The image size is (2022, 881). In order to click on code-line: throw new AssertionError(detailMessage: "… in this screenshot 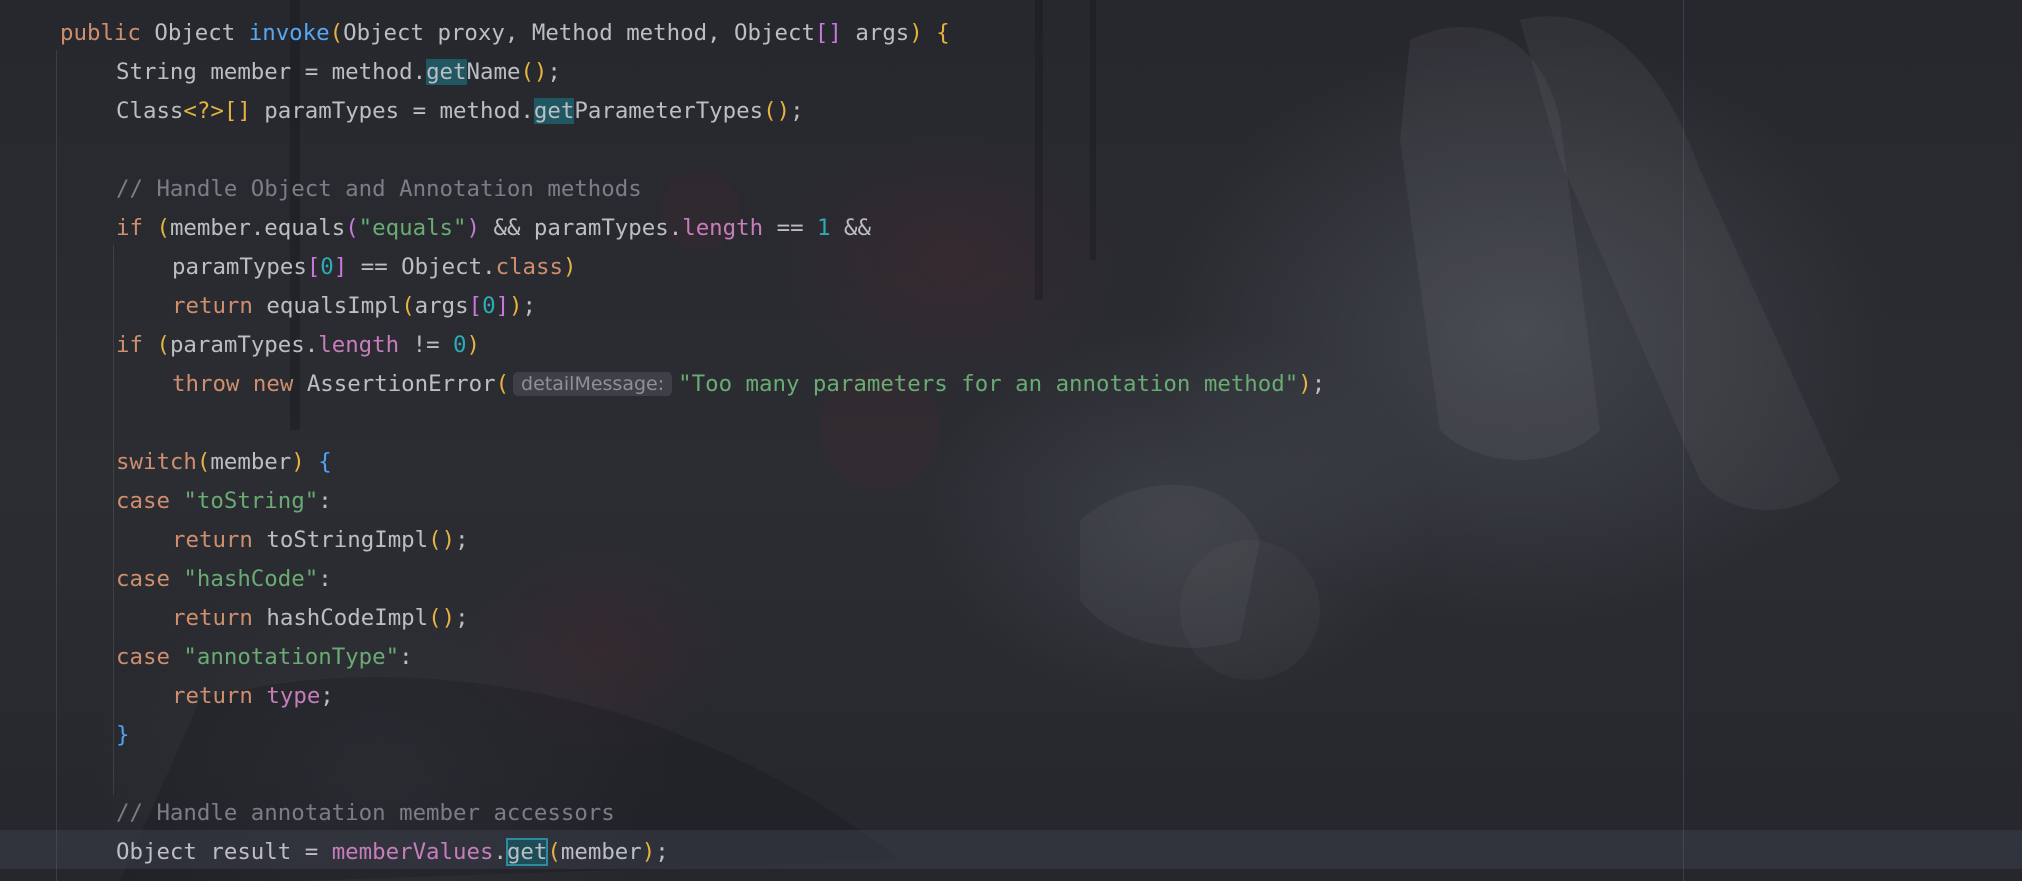, I will do `click(748, 384)`.